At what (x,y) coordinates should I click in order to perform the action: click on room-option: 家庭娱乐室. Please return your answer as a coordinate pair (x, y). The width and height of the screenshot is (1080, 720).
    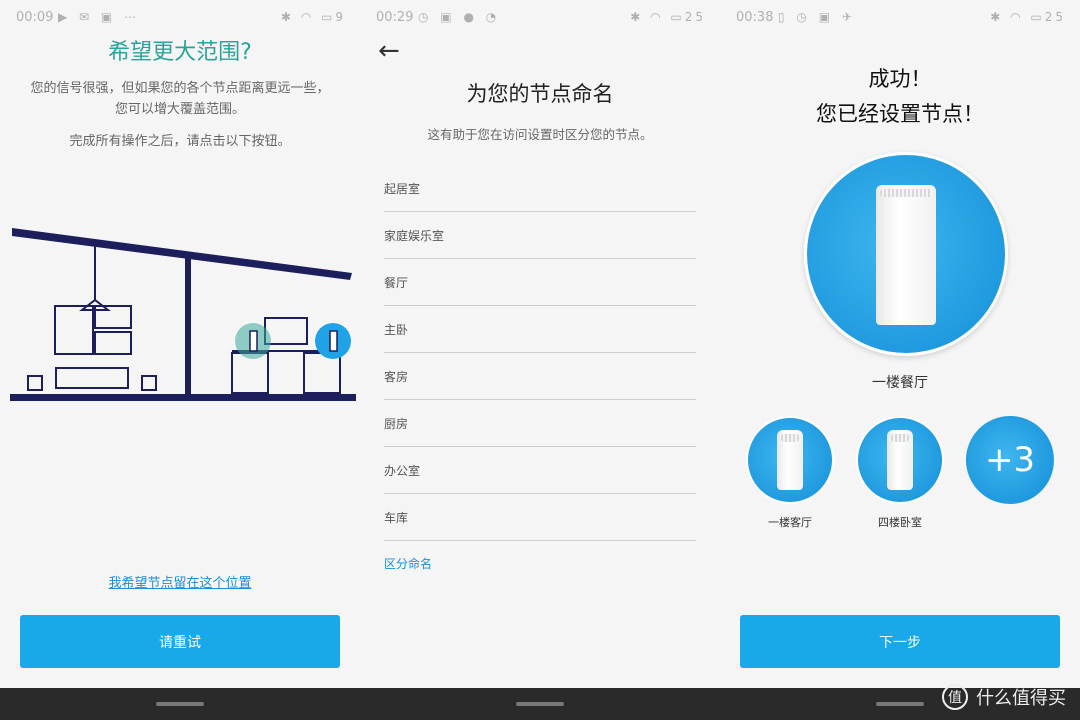
    Looking at the image, I should click on (540, 235).